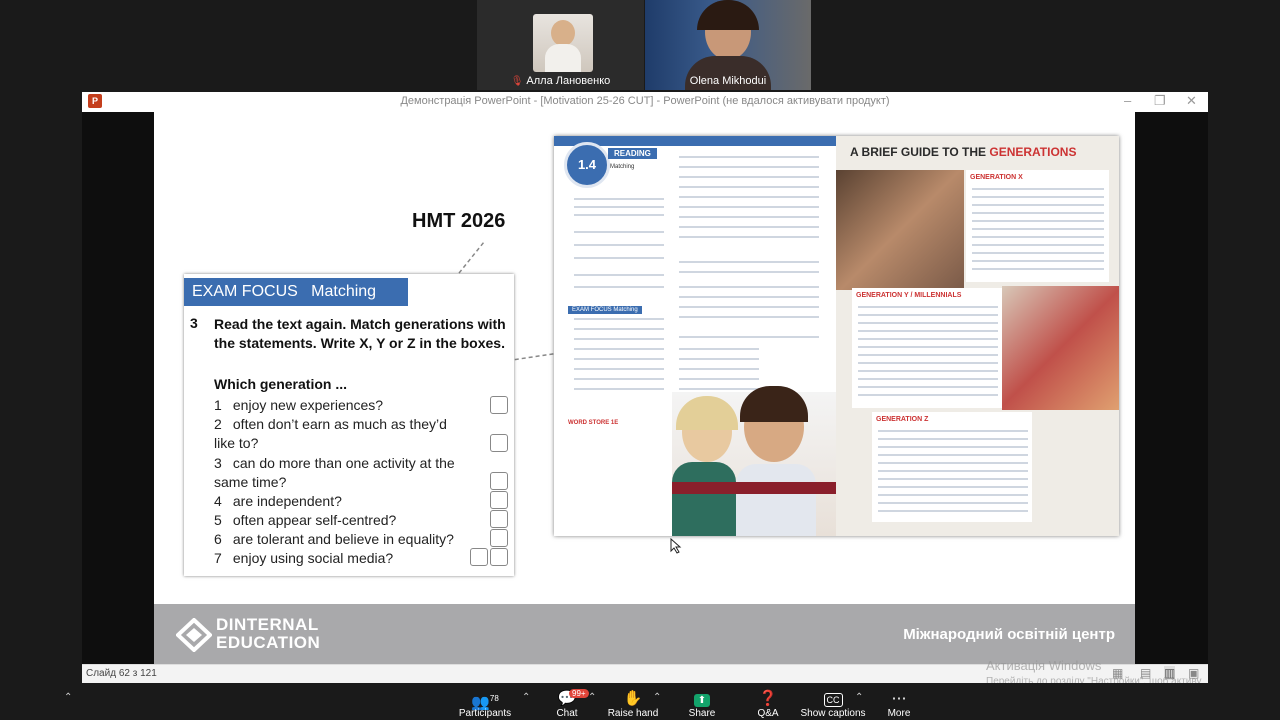 This screenshot has width=1280, height=720. I want to click on dinternal-logo-icon, so click(194, 635).